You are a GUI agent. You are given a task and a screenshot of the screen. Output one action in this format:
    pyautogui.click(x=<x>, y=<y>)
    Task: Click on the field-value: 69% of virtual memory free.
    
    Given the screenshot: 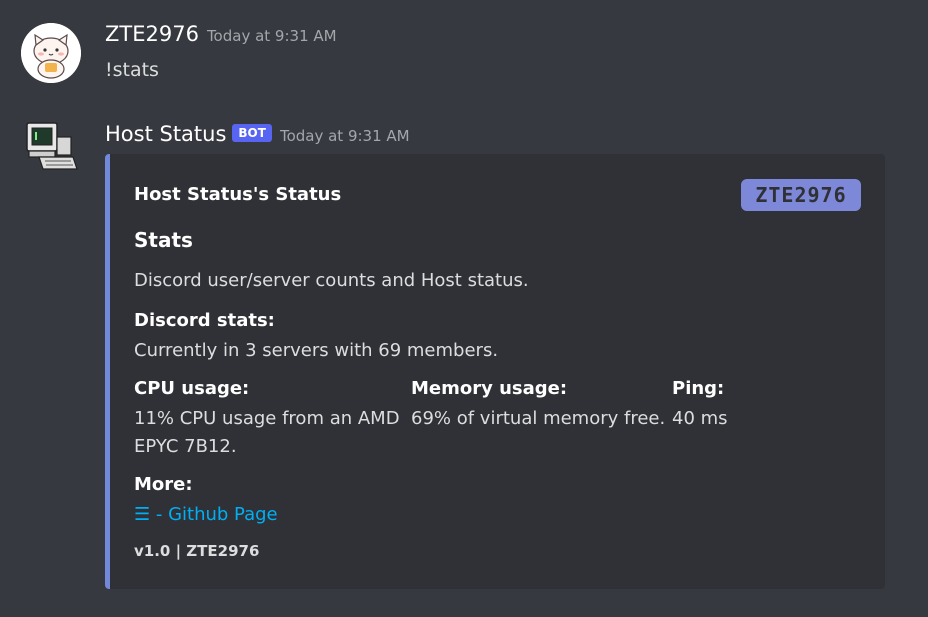 What is the action you would take?
    pyautogui.click(x=538, y=418)
    